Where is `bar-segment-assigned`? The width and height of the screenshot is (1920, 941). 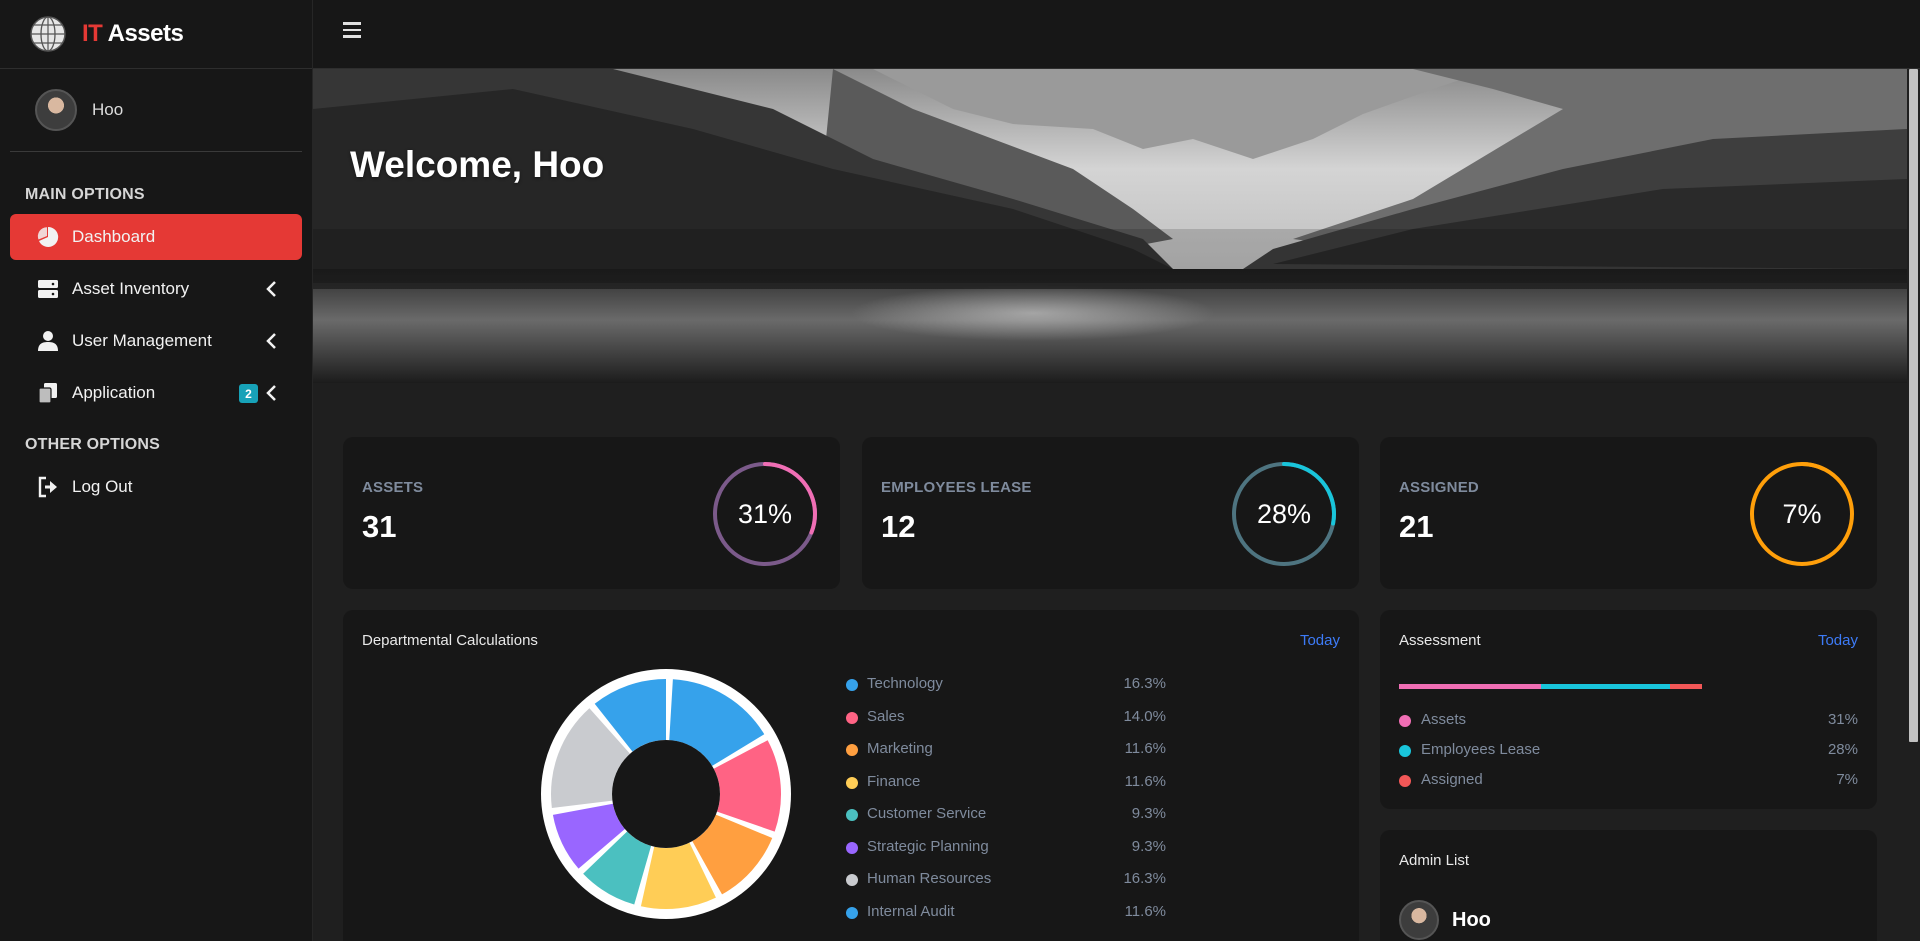
bar-segment-assigned is located at coordinates (1685, 686).